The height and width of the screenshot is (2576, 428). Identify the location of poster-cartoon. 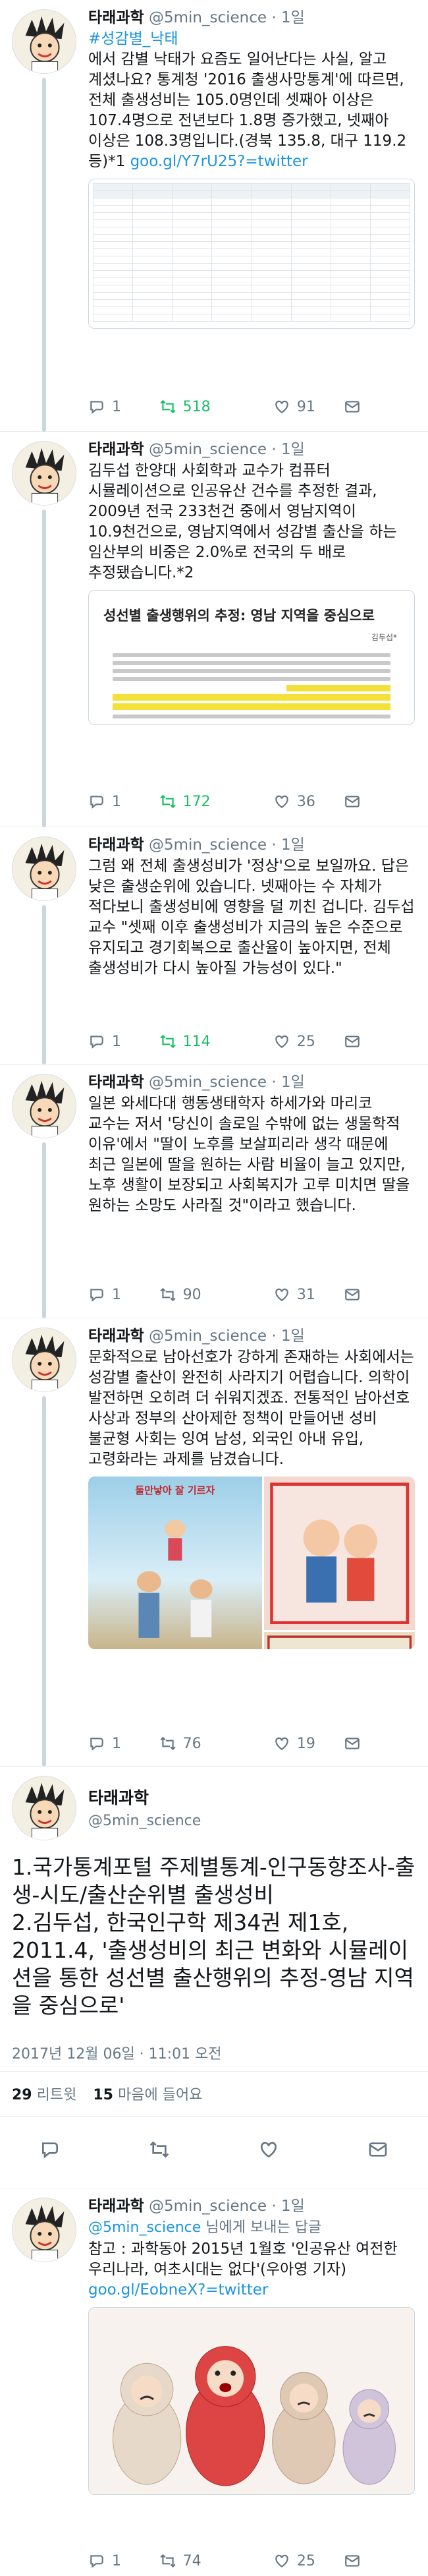
(339, 1554).